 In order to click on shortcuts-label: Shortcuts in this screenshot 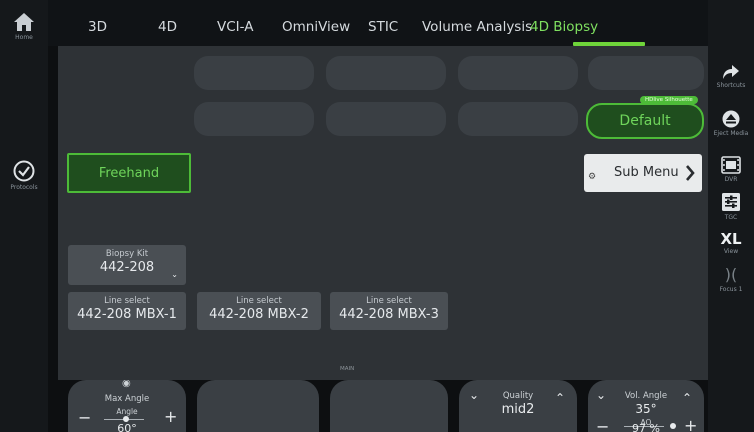, I will do `click(731, 85)`.